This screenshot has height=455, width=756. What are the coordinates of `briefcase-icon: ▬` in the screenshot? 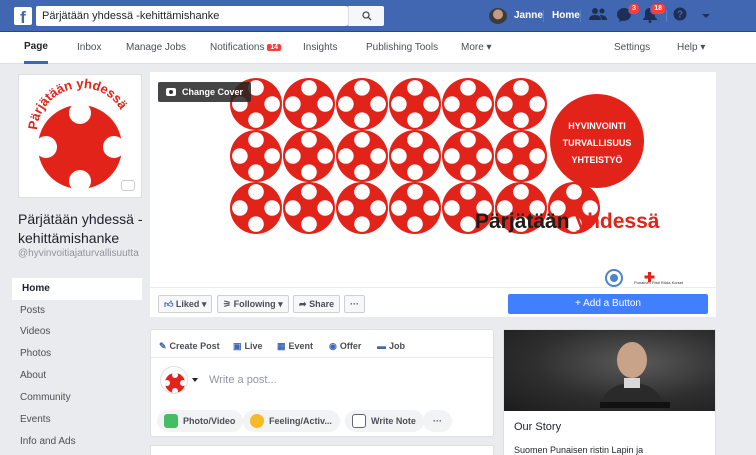 It's located at (381, 346).